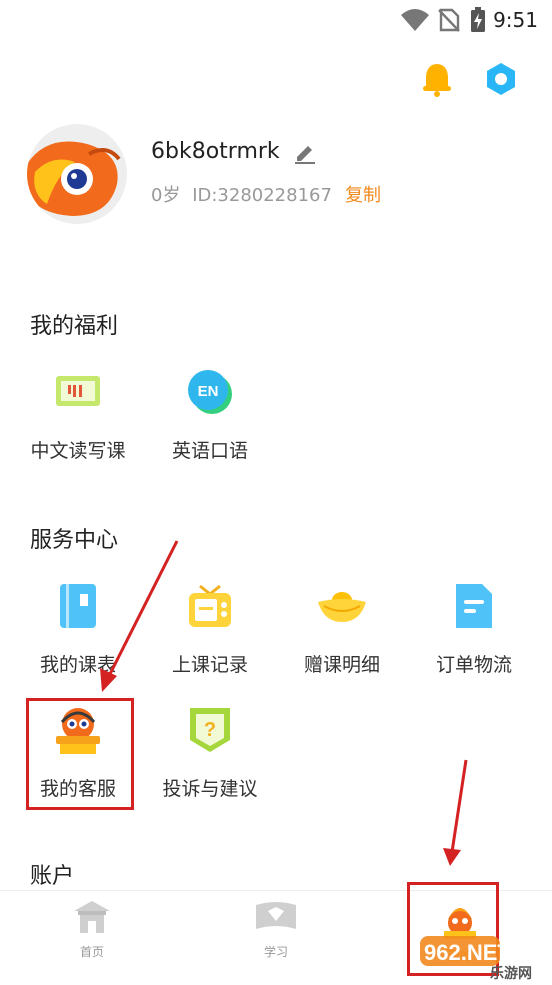 Image resolution: width=552 pixels, height=985 pixels. What do you see at coordinates (305, 153) in the screenshot?
I see `edit-pencil-icon` at bounding box center [305, 153].